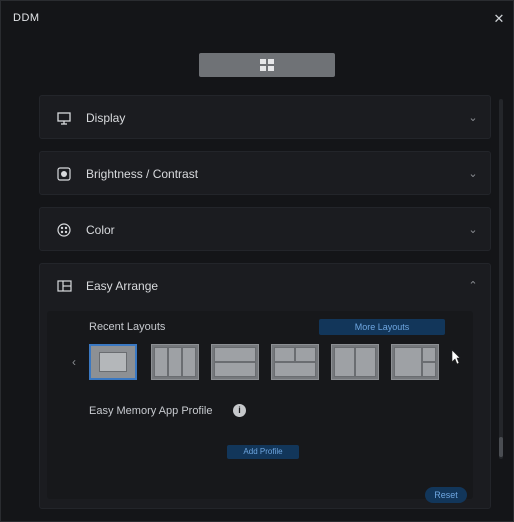  I want to click on color-palette-icon, so click(64, 230).